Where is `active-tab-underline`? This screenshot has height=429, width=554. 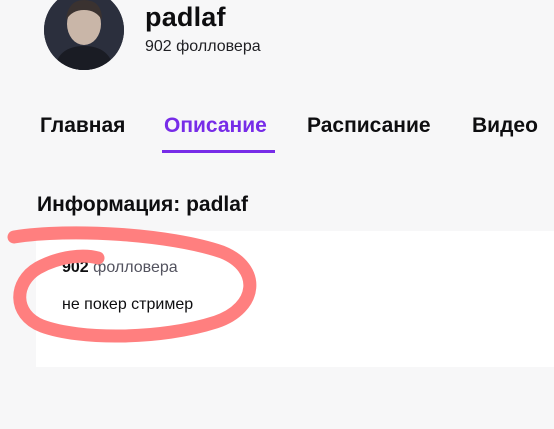 active-tab-underline is located at coordinates (218, 151).